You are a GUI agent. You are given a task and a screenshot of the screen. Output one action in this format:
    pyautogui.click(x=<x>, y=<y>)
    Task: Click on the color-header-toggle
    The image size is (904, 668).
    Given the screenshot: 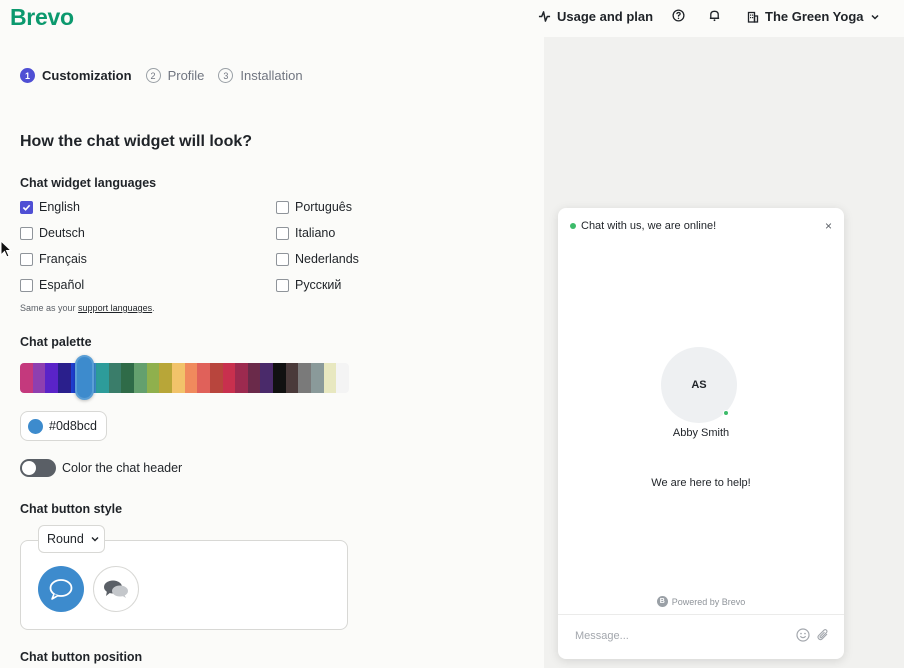 What is the action you would take?
    pyautogui.click(x=38, y=468)
    